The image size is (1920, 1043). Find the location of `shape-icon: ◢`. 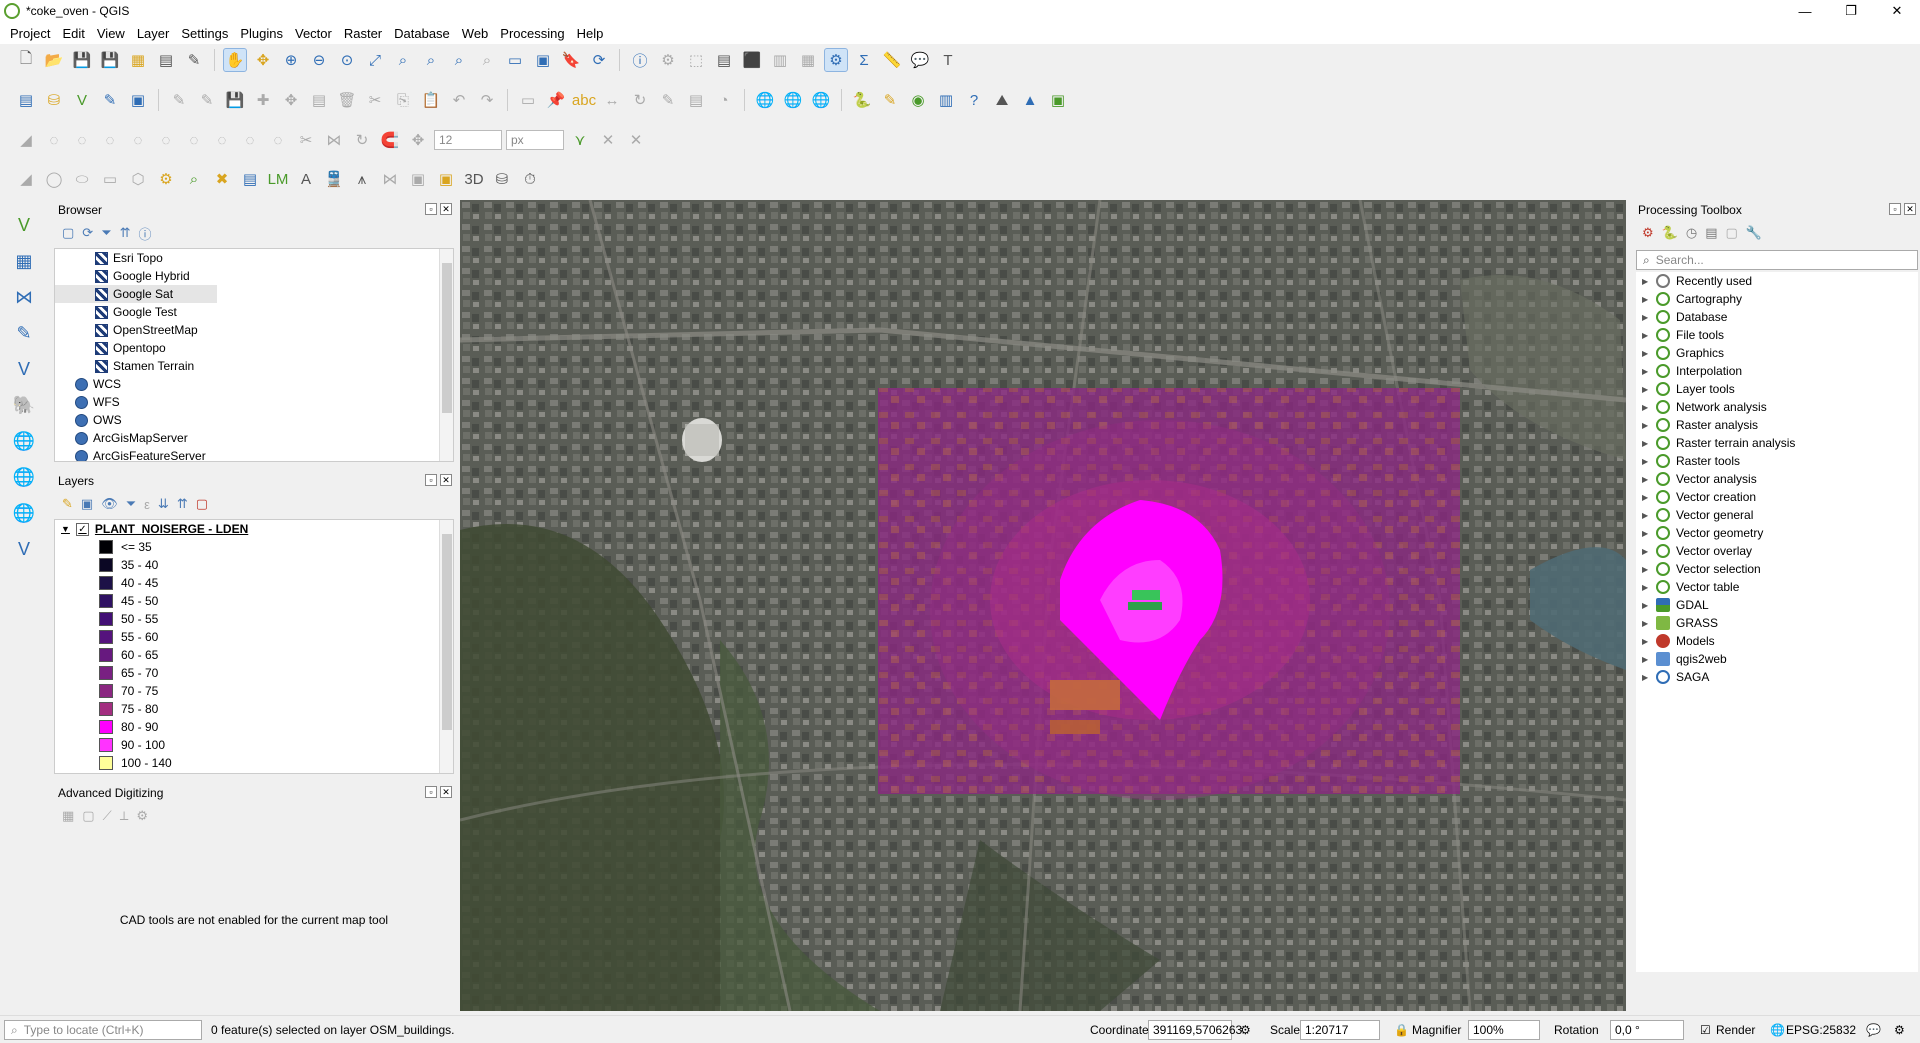

shape-icon: ◢ is located at coordinates (26, 140).